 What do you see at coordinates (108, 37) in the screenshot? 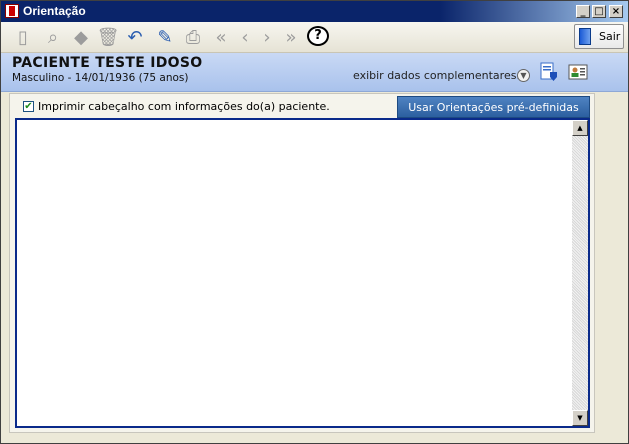
I see `trash-icon: 🗑` at bounding box center [108, 37].